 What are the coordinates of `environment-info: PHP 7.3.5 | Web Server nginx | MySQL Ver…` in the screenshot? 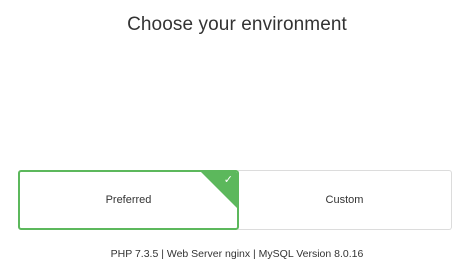 It's located at (237, 254).